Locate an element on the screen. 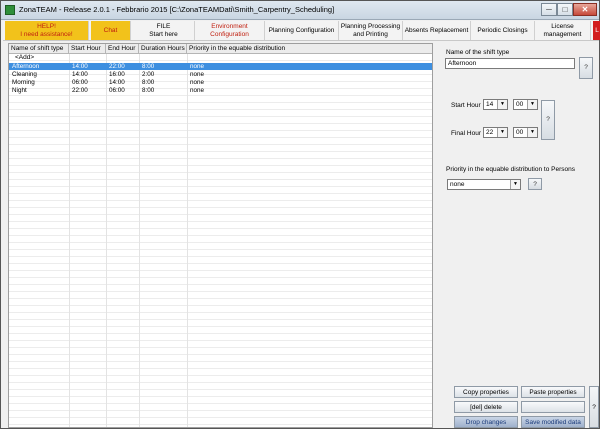 This screenshot has width=600, height=429. minimize-button: ─ is located at coordinates (549, 9).